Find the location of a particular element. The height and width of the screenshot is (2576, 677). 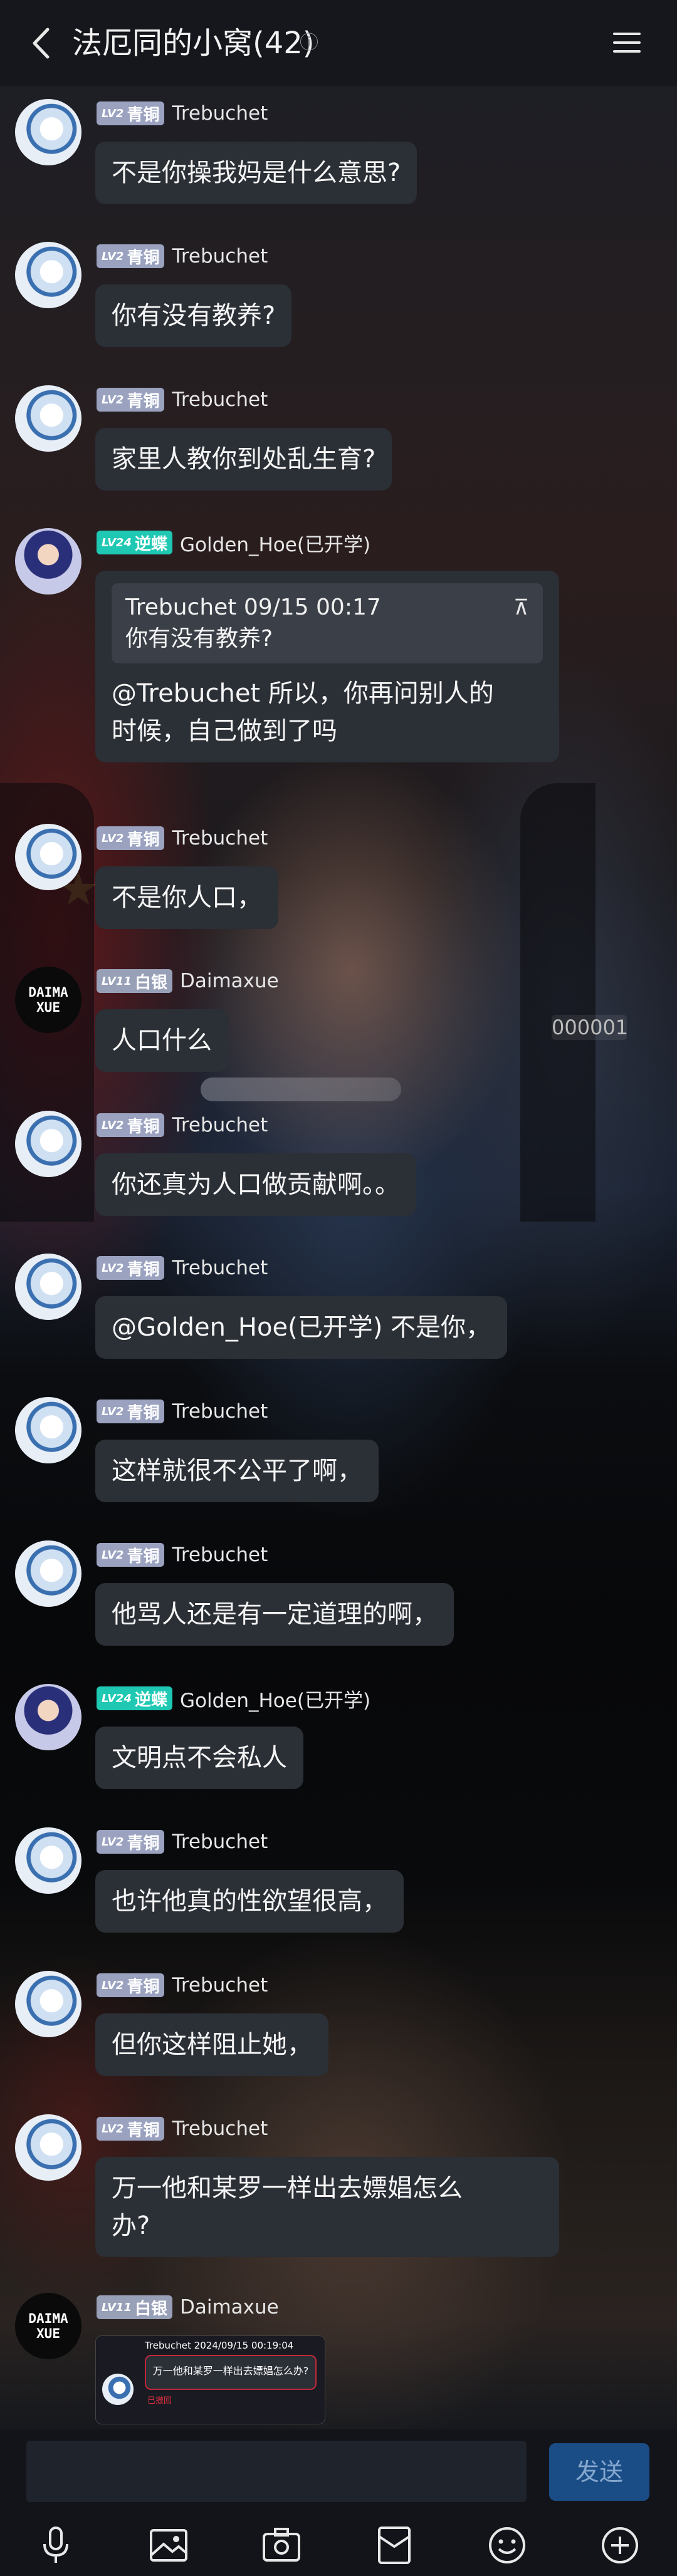

top-bar: 法厄同的小窝(42) ⓘ is located at coordinates (338, 43).